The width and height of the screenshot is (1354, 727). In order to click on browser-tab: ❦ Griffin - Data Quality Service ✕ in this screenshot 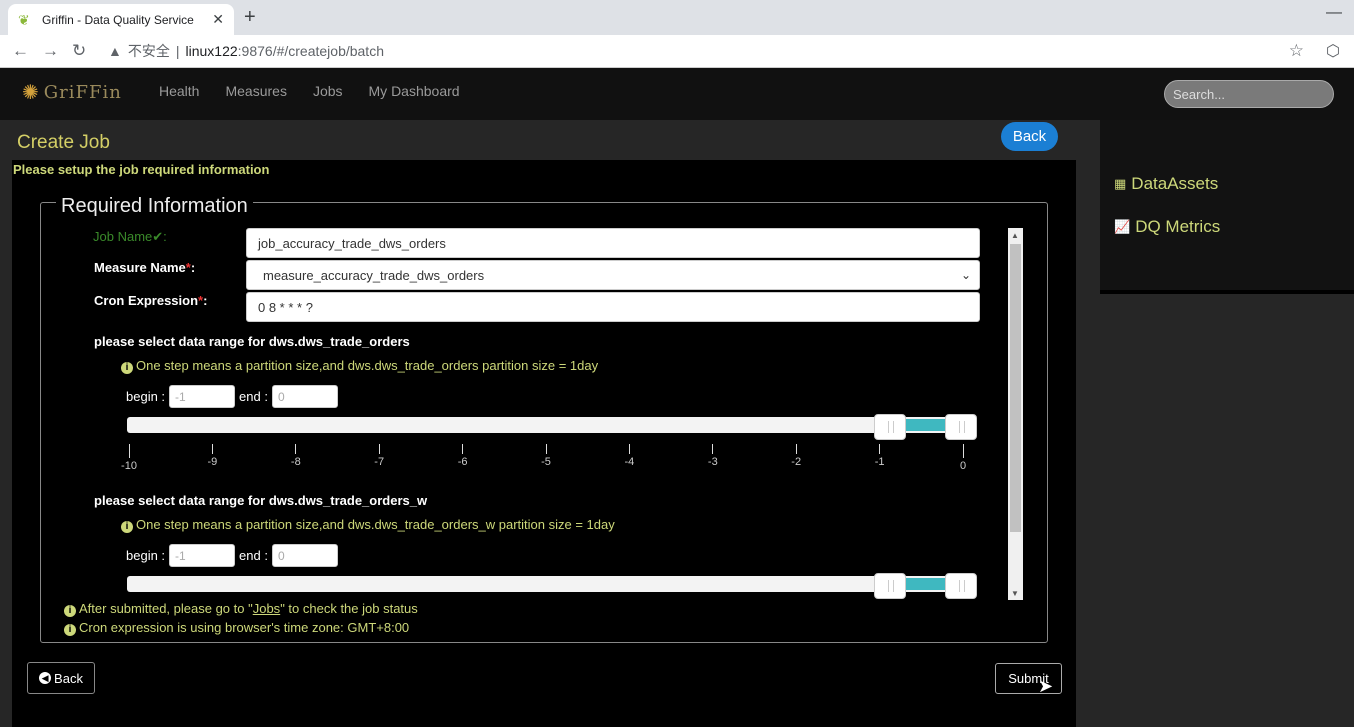, I will do `click(121, 19)`.